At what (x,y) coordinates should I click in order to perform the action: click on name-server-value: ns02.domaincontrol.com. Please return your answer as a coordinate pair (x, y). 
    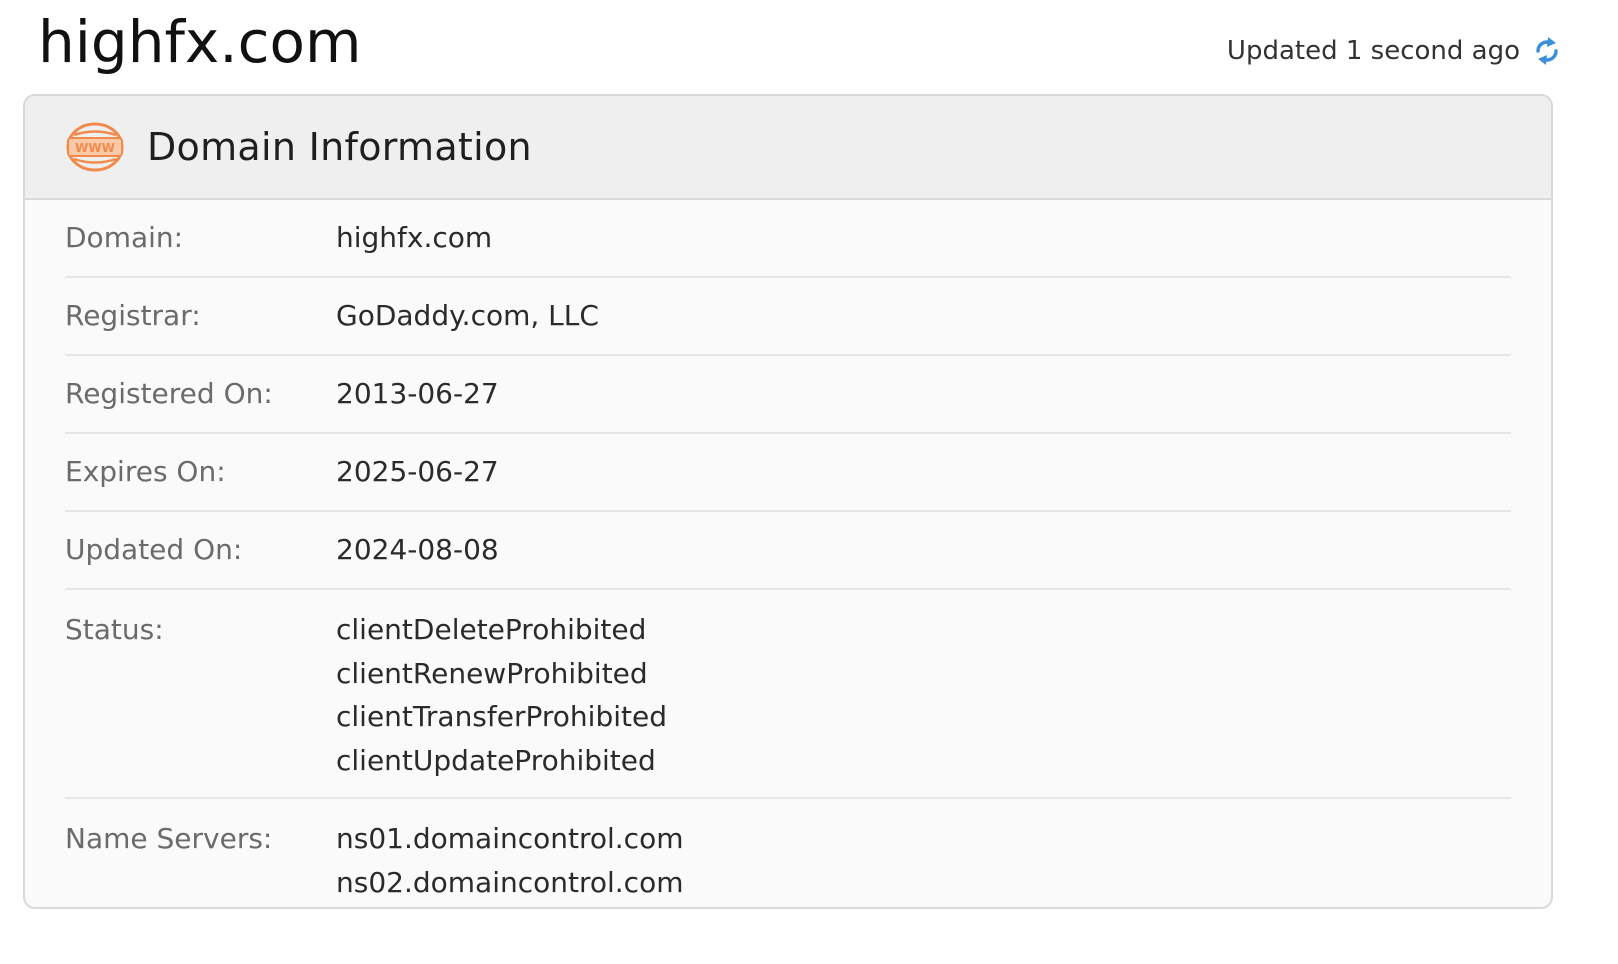
    Looking at the image, I should click on (510, 882).